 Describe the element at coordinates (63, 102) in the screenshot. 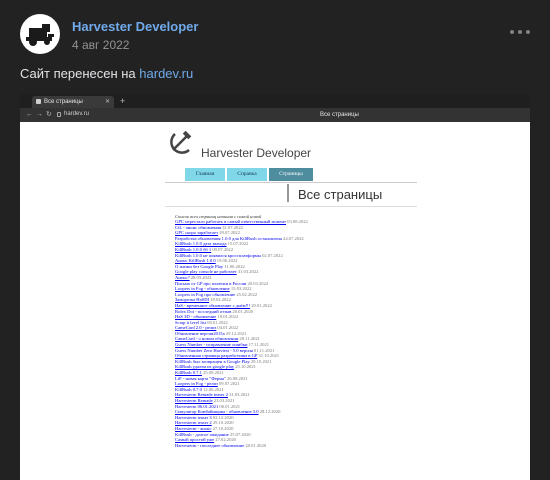

I see `tab-title: Все страницы` at that location.